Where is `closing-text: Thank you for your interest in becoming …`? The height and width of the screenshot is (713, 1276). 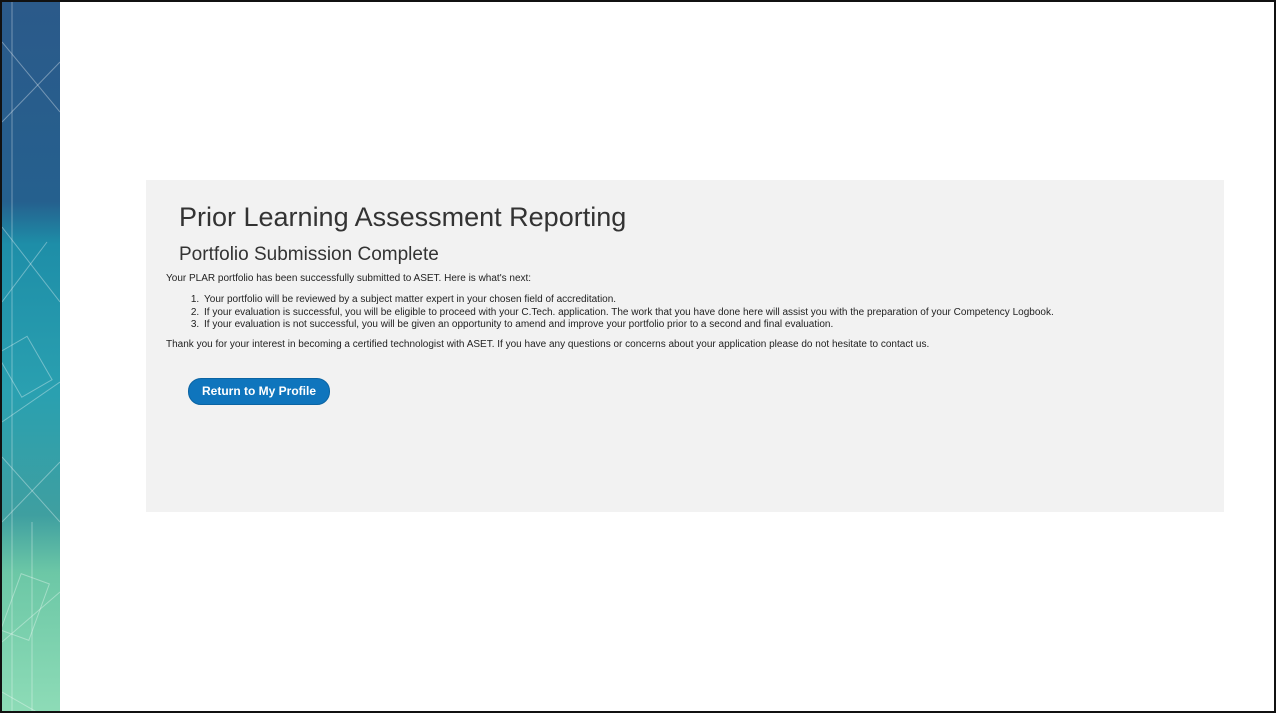
closing-text: Thank you for your interest in becoming … is located at coordinates (548, 344).